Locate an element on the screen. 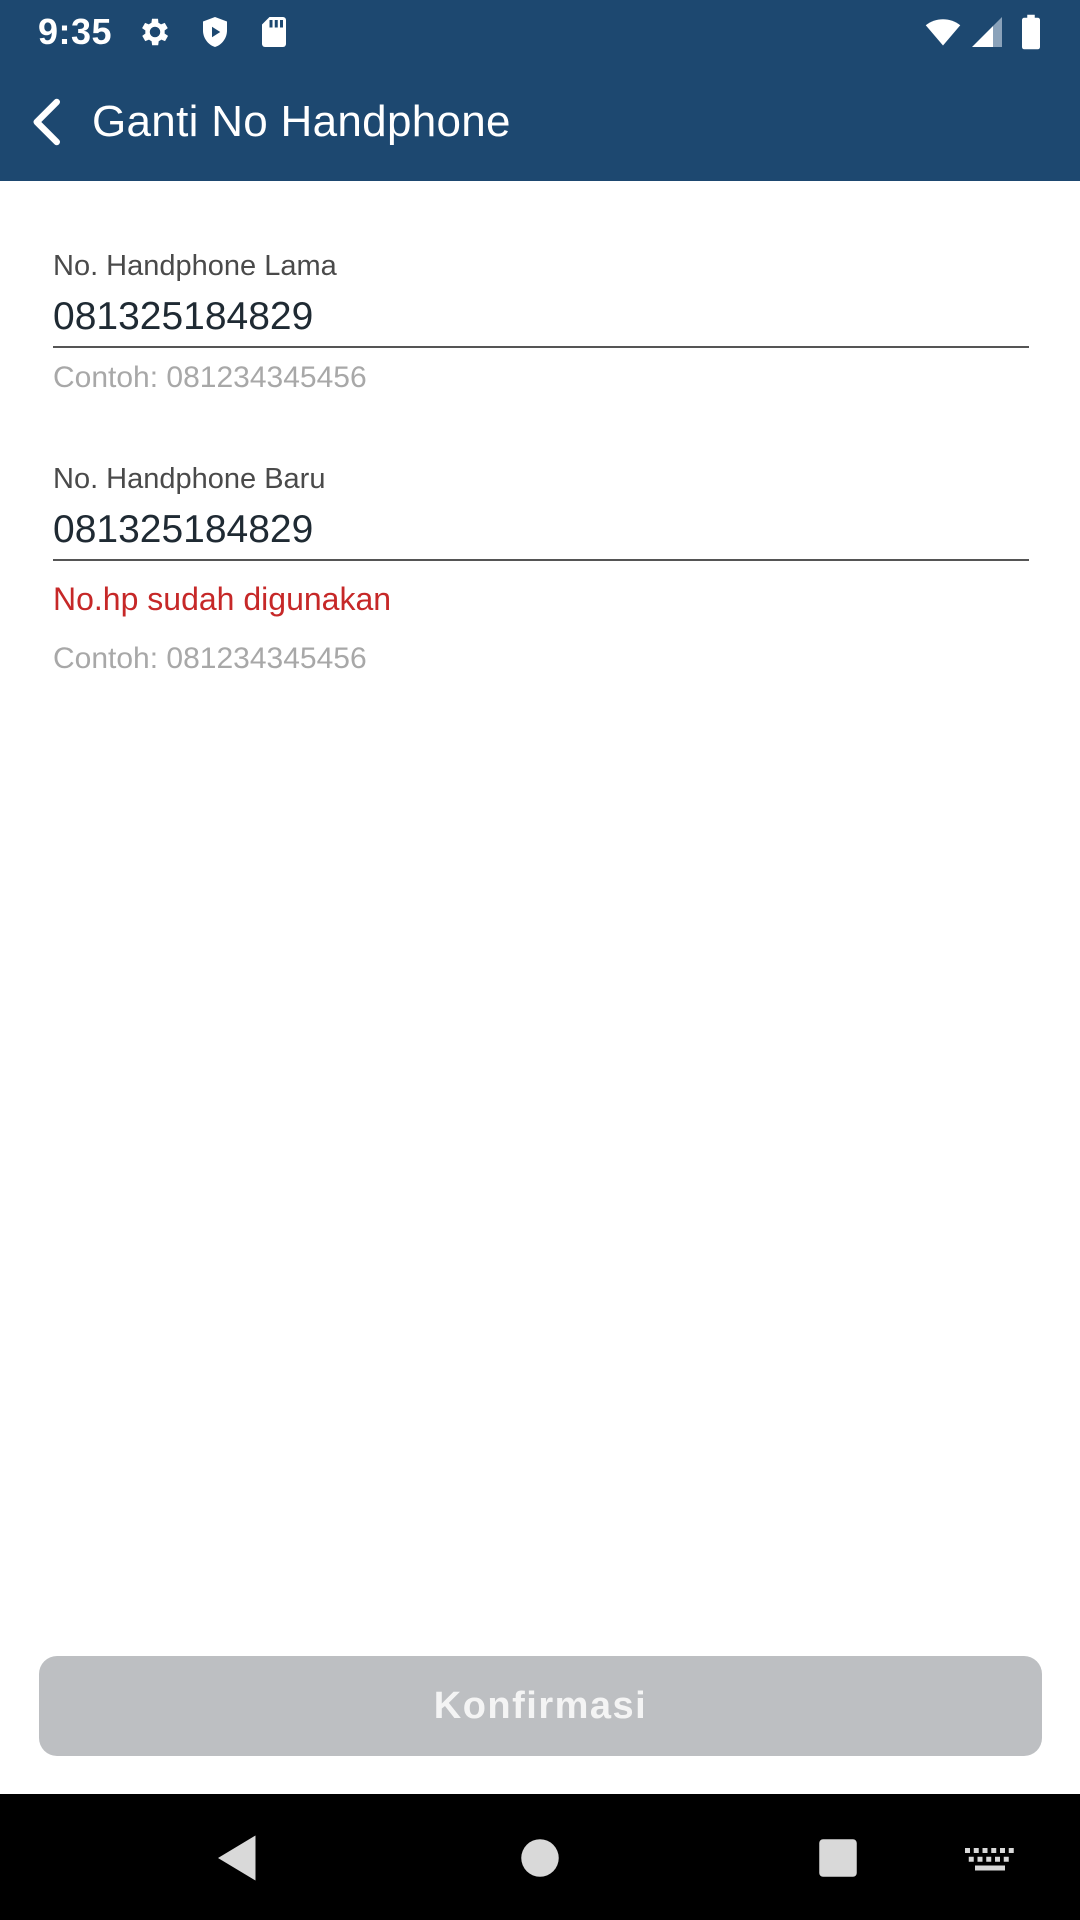 The width and height of the screenshot is (1080, 1920). old-phone-input is located at coordinates (541, 318).